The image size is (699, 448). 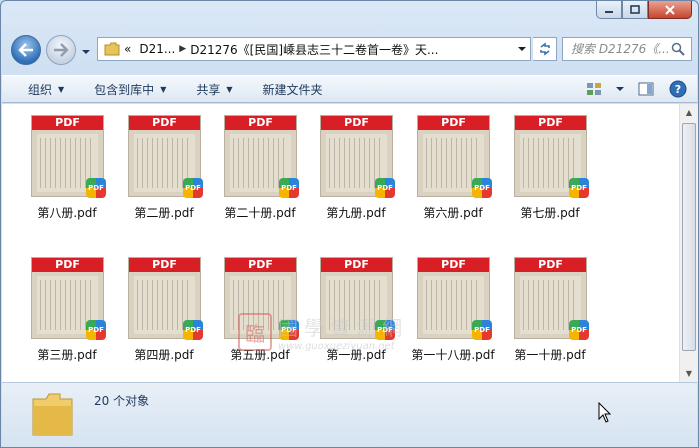 I want to click on watermark-seal: 臨, so click(x=255, y=332).